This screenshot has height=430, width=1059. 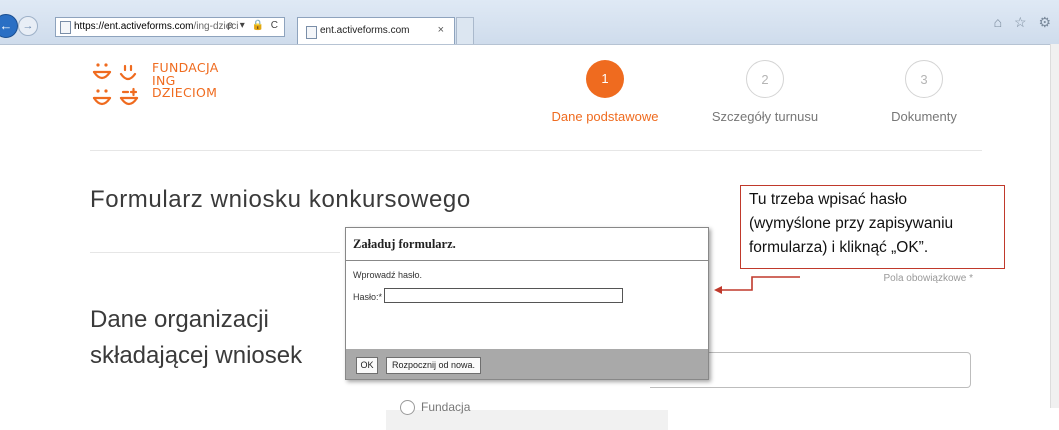 I want to click on browser-tab: ent.activeforms.com ×, so click(x=376, y=30).